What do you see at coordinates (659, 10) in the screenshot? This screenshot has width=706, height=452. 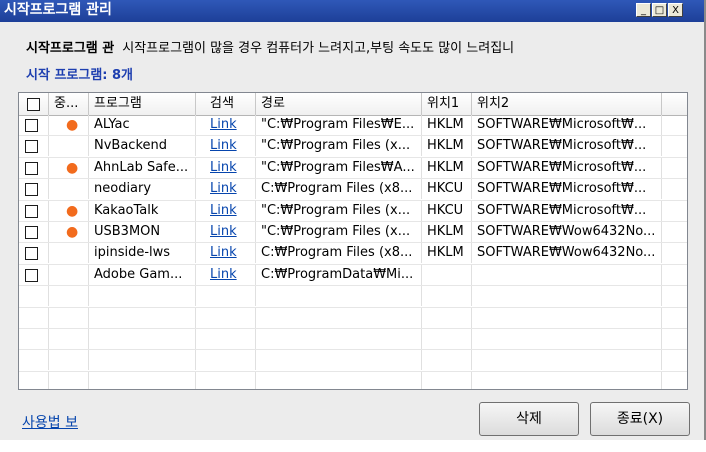 I see `maximize-button: □` at bounding box center [659, 10].